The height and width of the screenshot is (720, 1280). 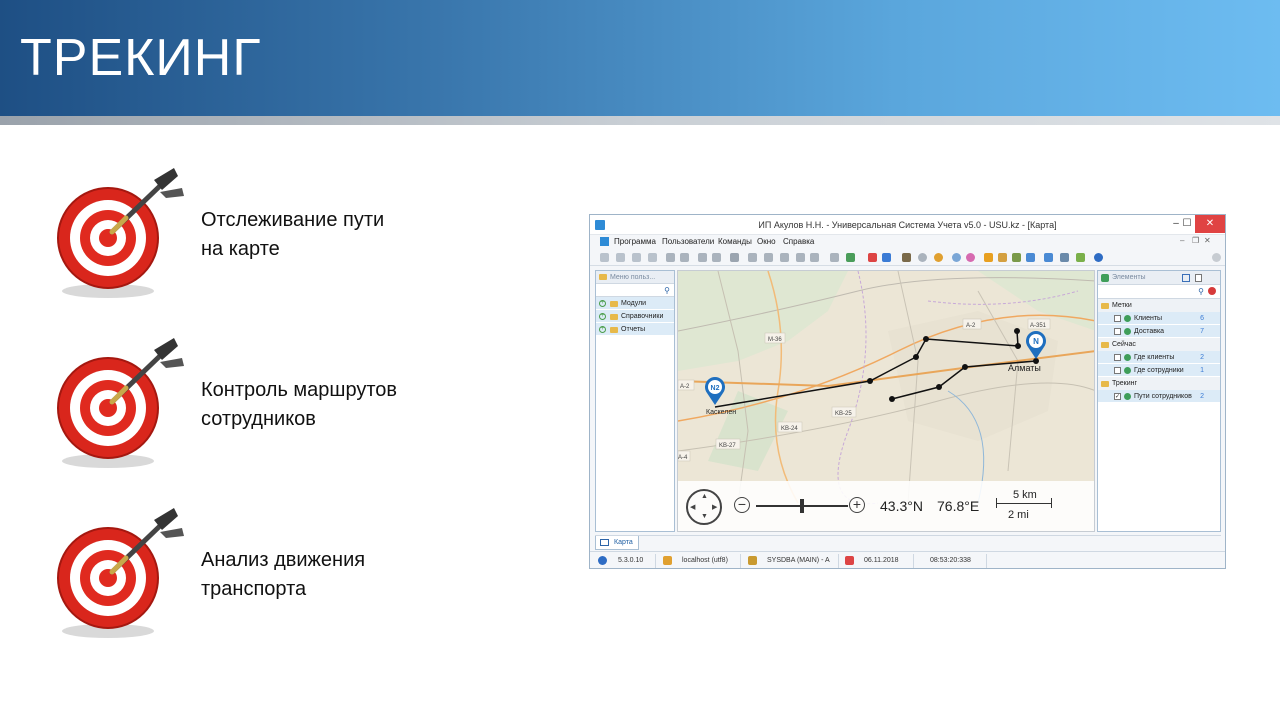 What do you see at coordinates (1098, 257) in the screenshot?
I see `toolbar-info-icon` at bounding box center [1098, 257].